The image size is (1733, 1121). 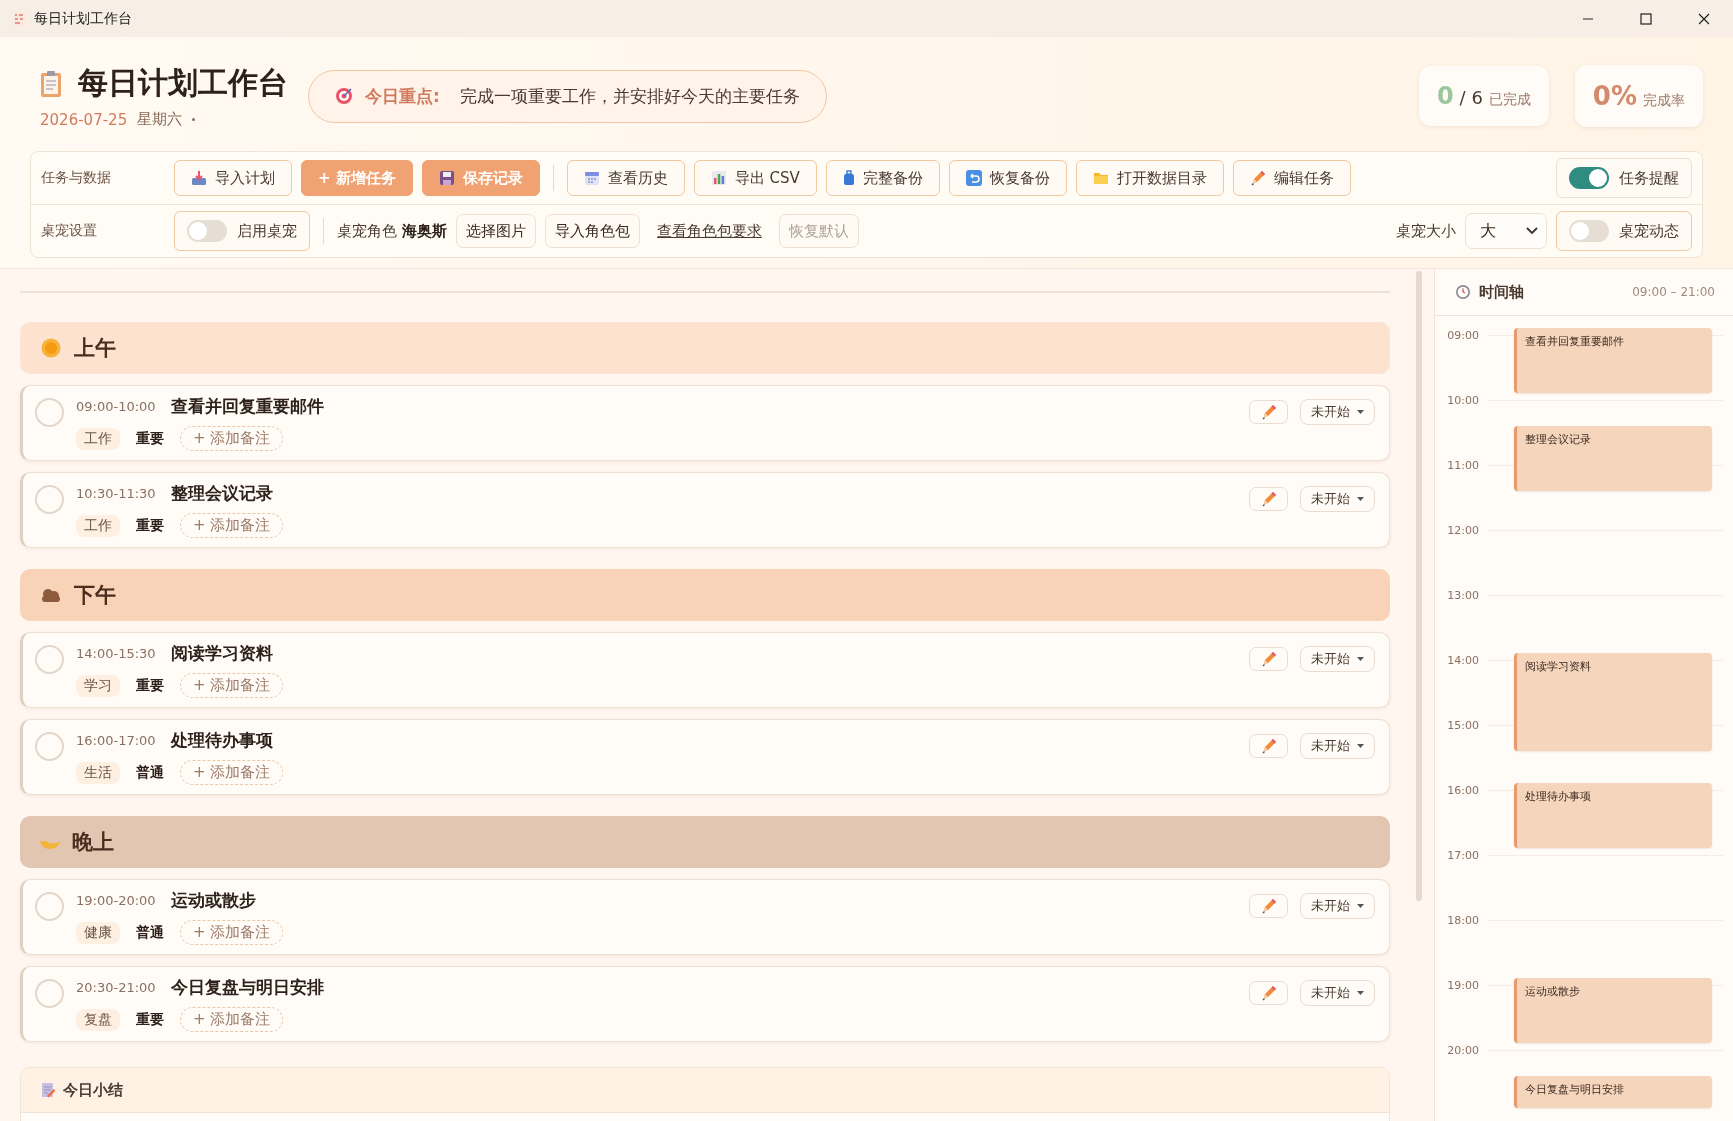 What do you see at coordinates (267, 231) in the screenshot?
I see `toggle-label: 启用桌宠` at bounding box center [267, 231].